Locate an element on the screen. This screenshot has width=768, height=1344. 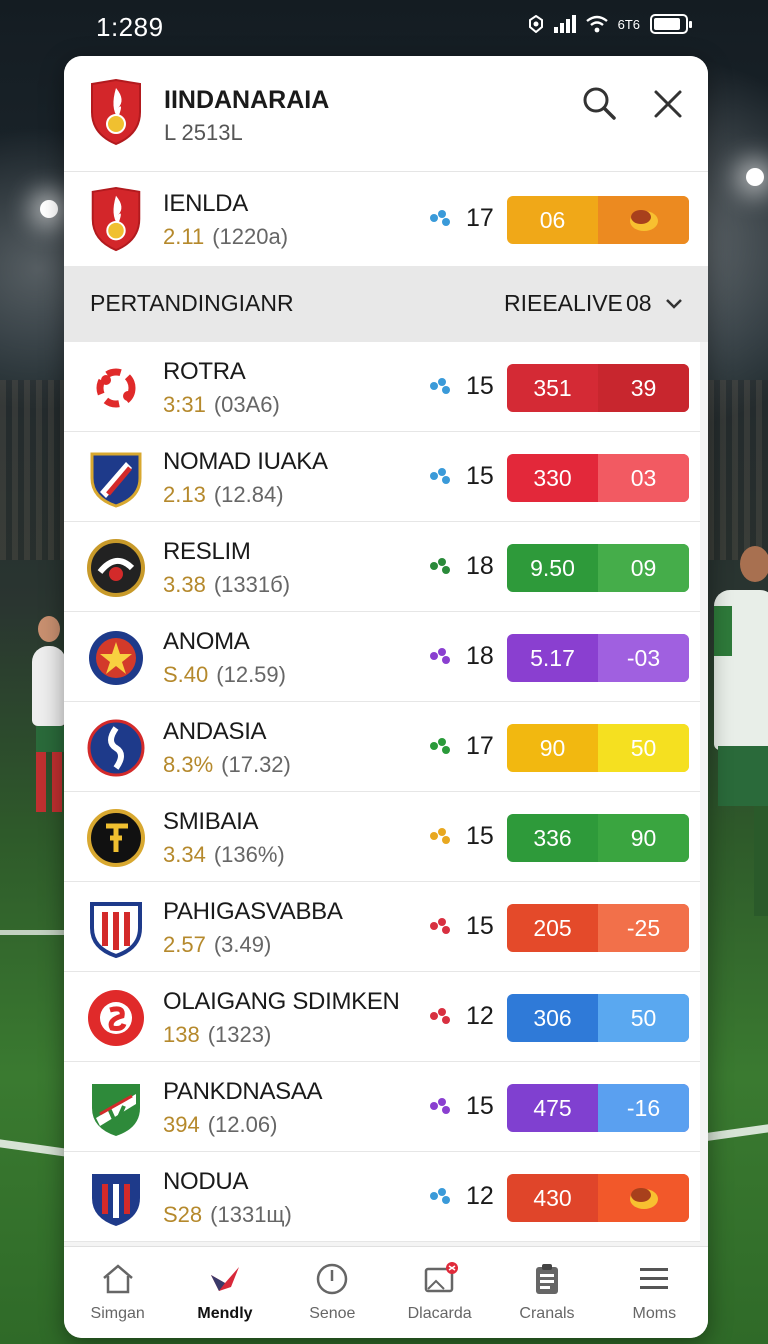
team-name: NOMAD IUAKA is located at coordinates (245, 461).